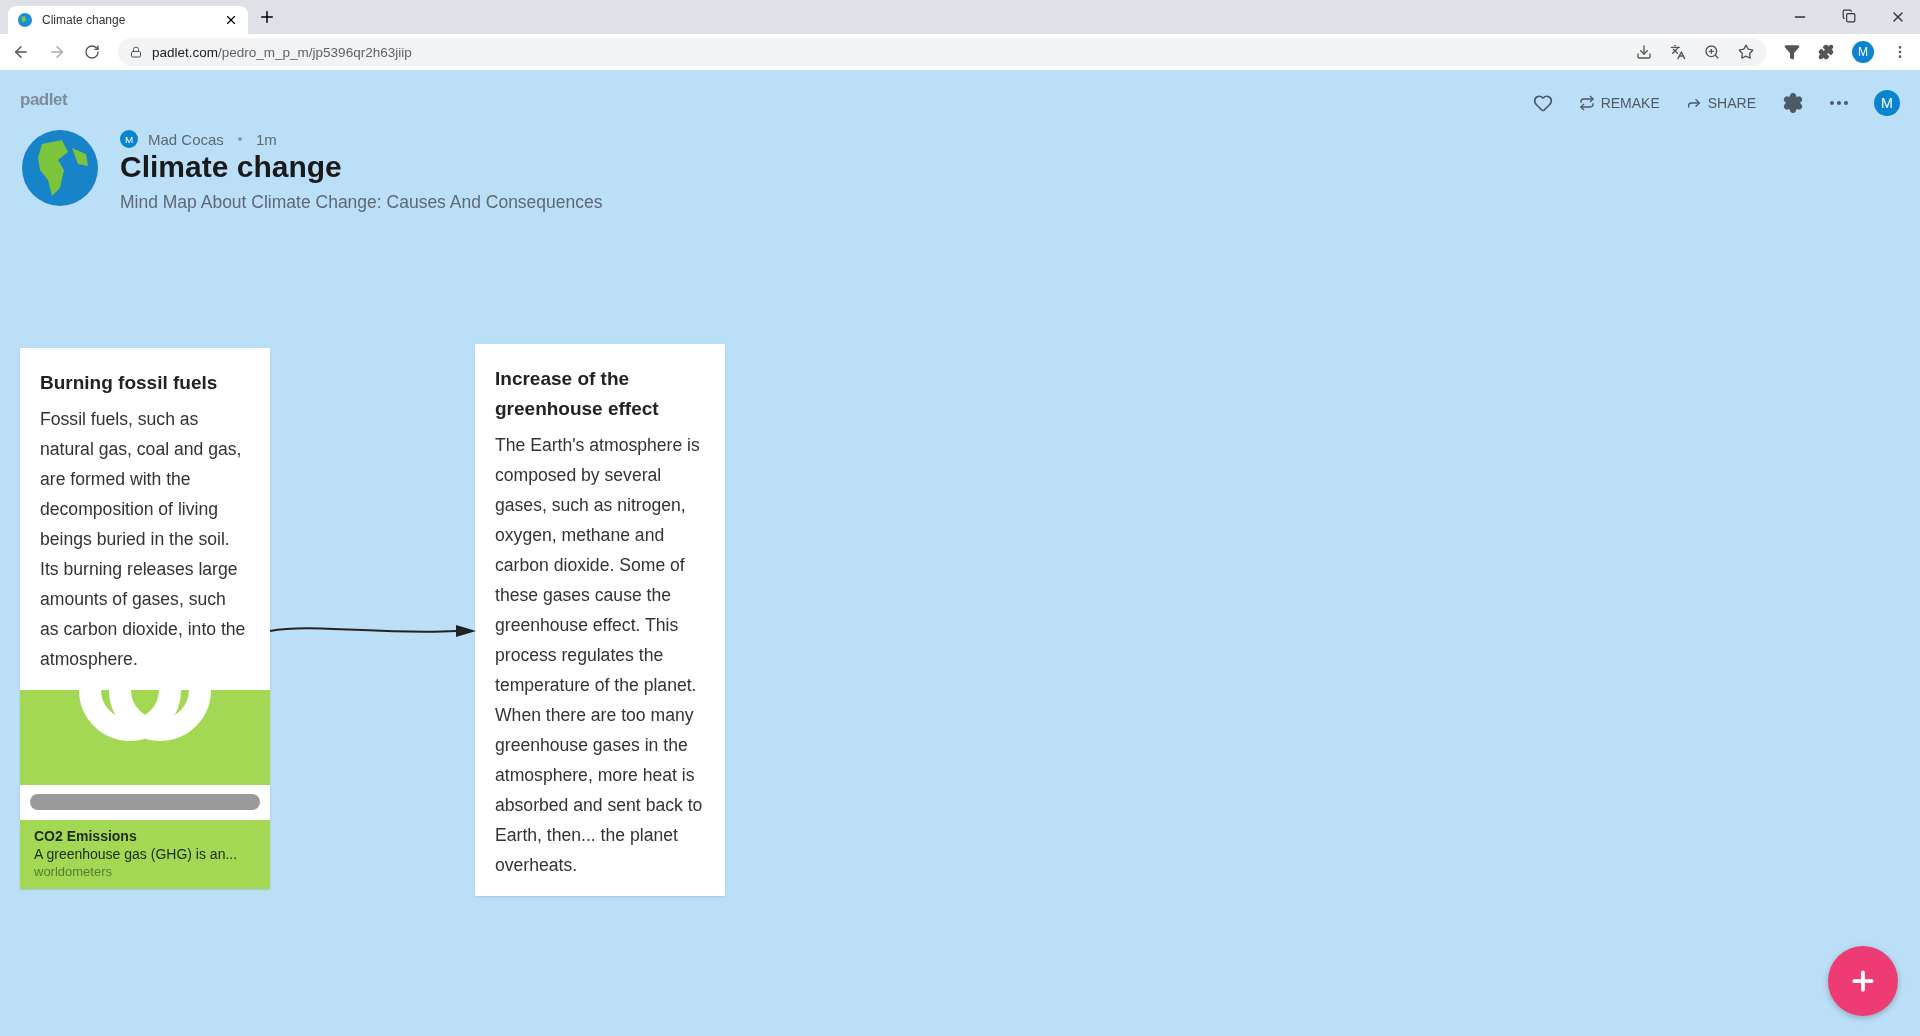 Image resolution: width=1920 pixels, height=1036 pixels. What do you see at coordinates (1720, 103) in the screenshot?
I see `share-button: SHARE` at bounding box center [1720, 103].